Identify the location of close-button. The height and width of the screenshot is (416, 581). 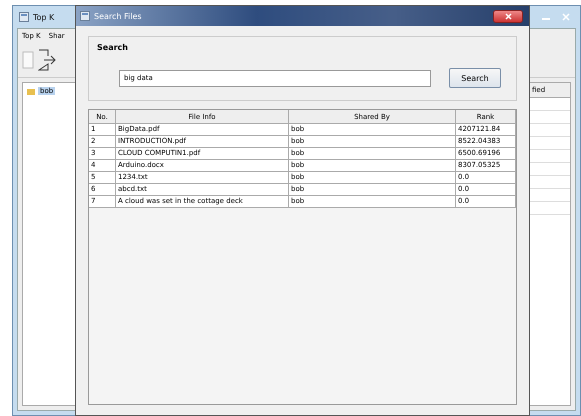
(508, 16).